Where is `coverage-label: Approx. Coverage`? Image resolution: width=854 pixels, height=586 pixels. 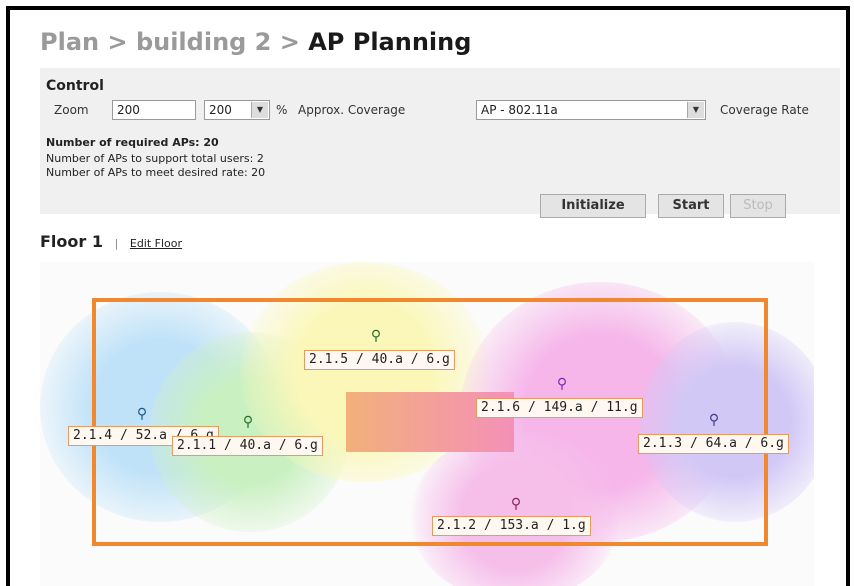
coverage-label: Approx. Coverage is located at coordinates (352, 110).